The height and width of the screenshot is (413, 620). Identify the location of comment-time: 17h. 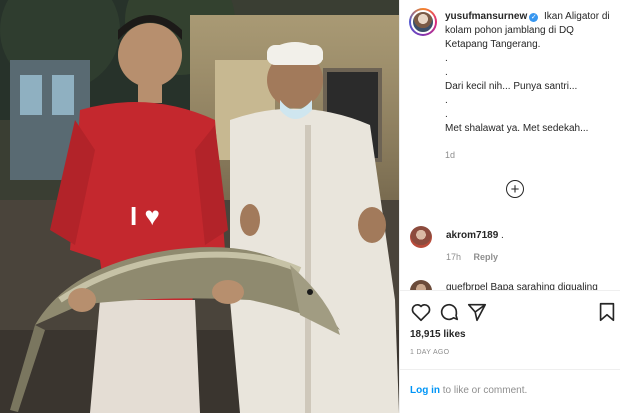
(453, 257).